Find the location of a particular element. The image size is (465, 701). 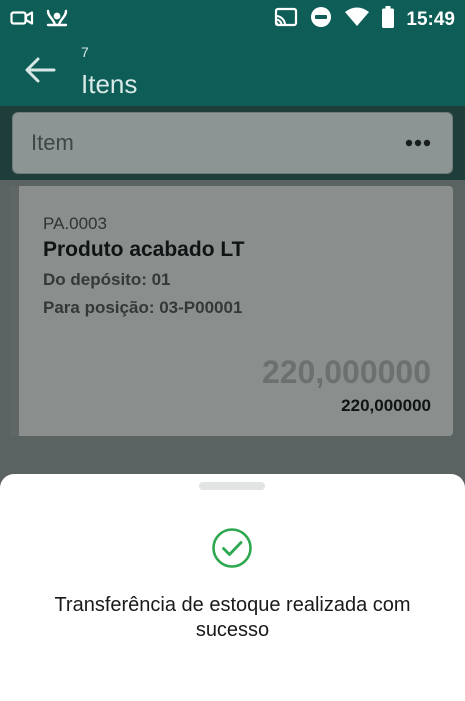

do-not-disturb-icon is located at coordinates (321, 19).